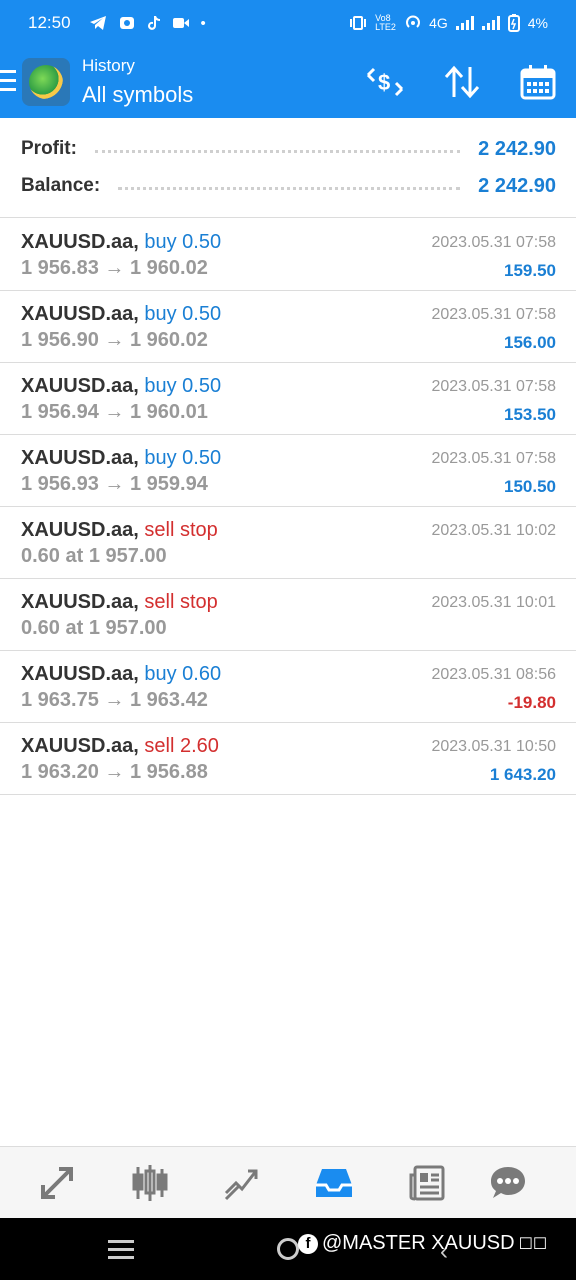  What do you see at coordinates (462, 82) in the screenshot?
I see `sort-icon` at bounding box center [462, 82].